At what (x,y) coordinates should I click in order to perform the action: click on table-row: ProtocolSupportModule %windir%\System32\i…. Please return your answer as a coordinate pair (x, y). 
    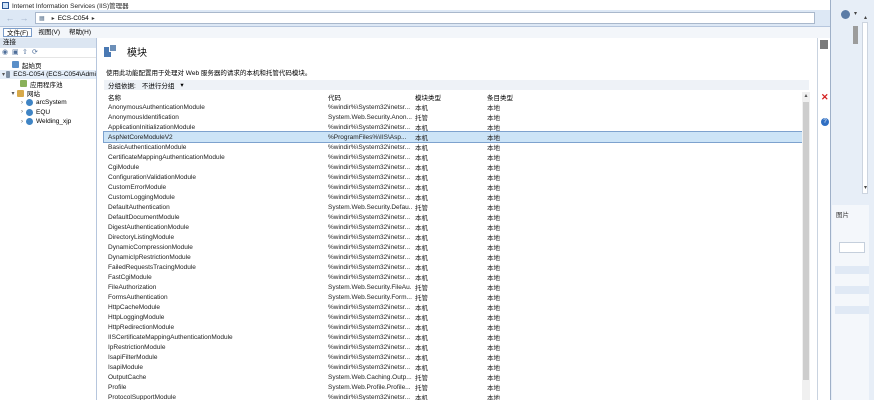
    Looking at the image, I should click on (456, 396).